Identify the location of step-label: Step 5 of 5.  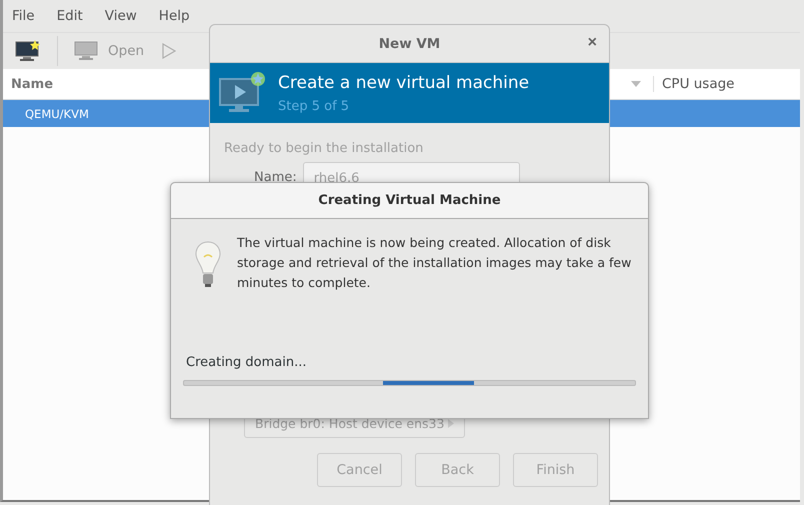
(314, 106).